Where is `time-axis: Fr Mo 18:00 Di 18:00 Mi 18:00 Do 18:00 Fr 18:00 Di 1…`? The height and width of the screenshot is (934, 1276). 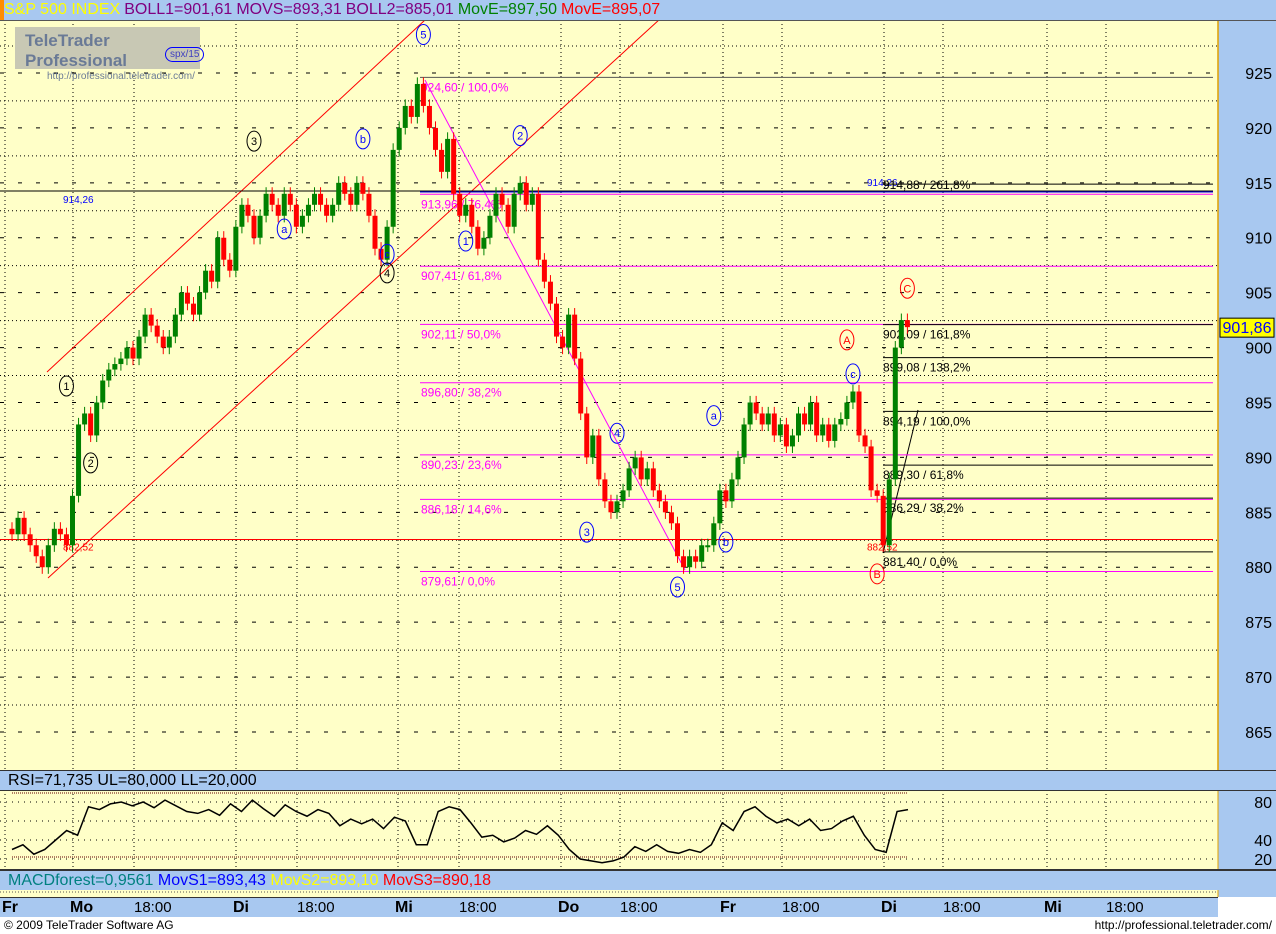
time-axis: Fr Mo 18:00 Di 18:00 Mi 18:00 Do 18:00 Fr 18:00 Di 1… is located at coordinates (609, 907).